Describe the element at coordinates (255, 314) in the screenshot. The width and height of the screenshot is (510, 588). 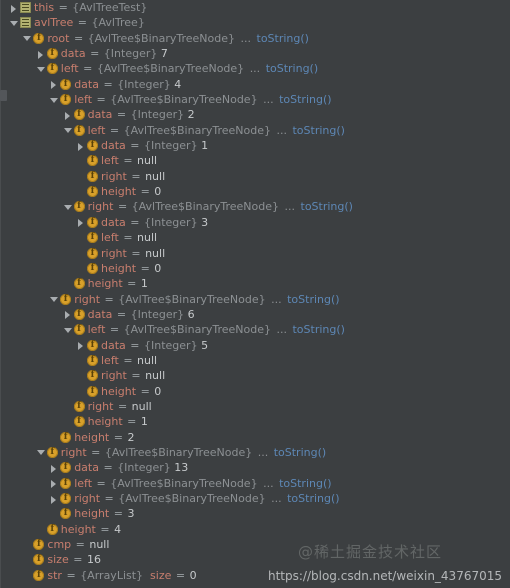
I see `variable-row: data = {Integer} 6` at that location.